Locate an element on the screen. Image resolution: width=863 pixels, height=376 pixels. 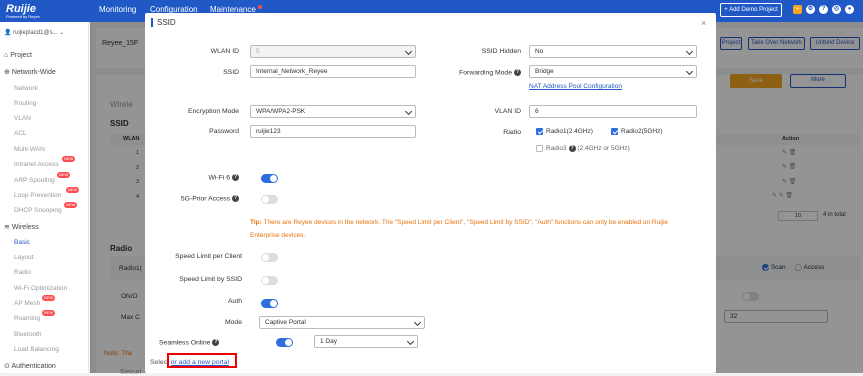
add-demo-project-button: + Add Demo Project is located at coordinates (751, 10).